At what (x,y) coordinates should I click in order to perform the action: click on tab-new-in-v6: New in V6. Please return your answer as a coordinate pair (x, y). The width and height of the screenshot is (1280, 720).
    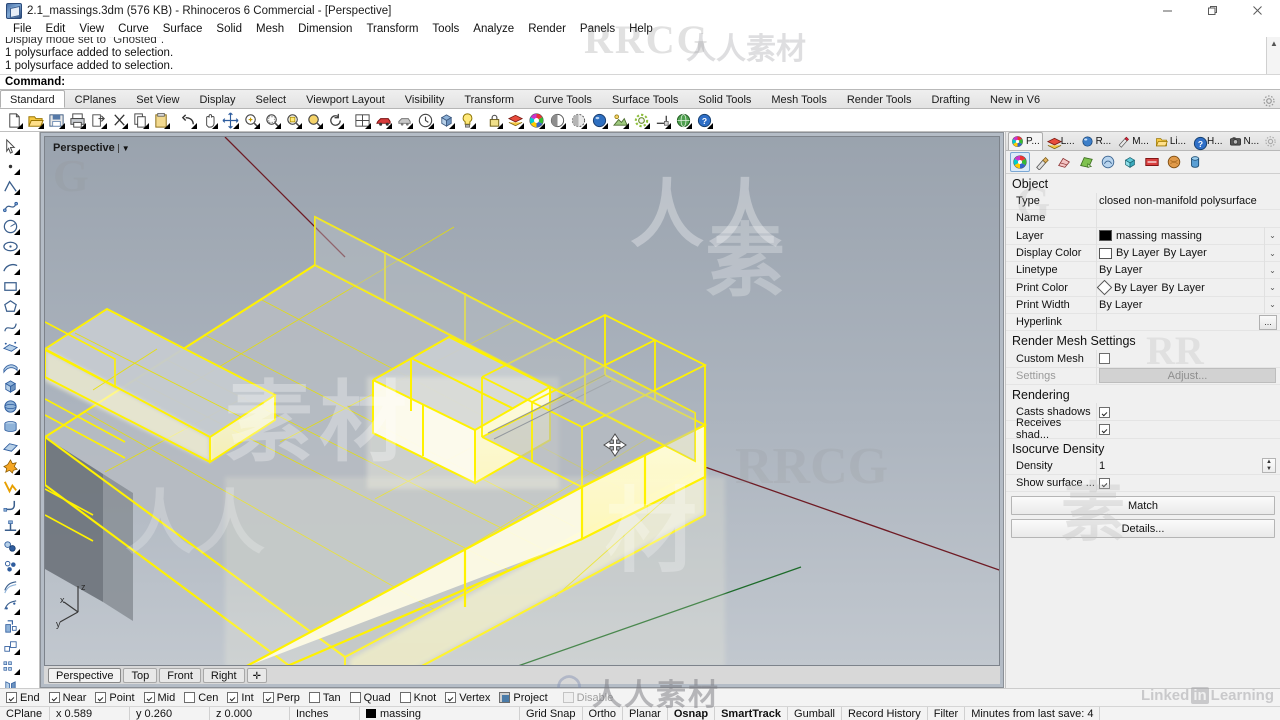
    Looking at the image, I should click on (1015, 99).